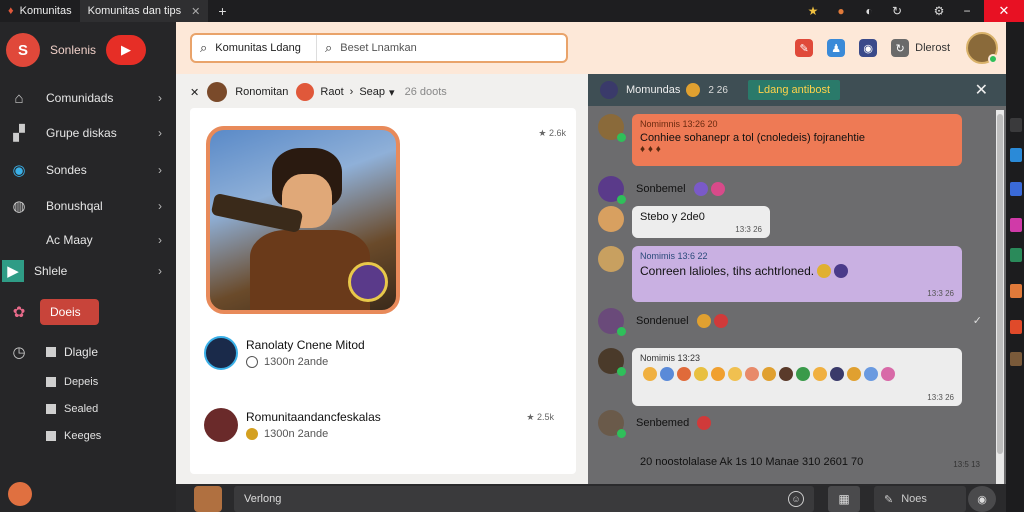  I want to click on message-text: Stebo y 2de0, so click(672, 217).